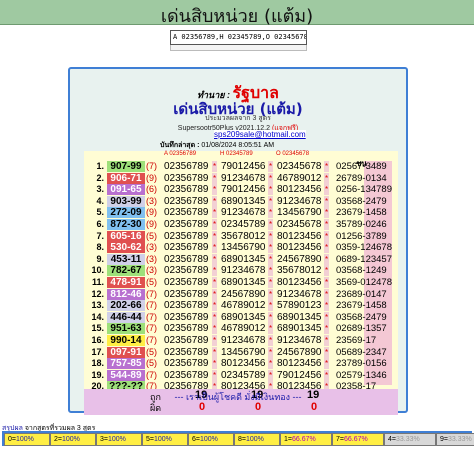 The width and height of the screenshot is (474, 452). I want to click on result-digits: 03568-1249, so click(361, 271).